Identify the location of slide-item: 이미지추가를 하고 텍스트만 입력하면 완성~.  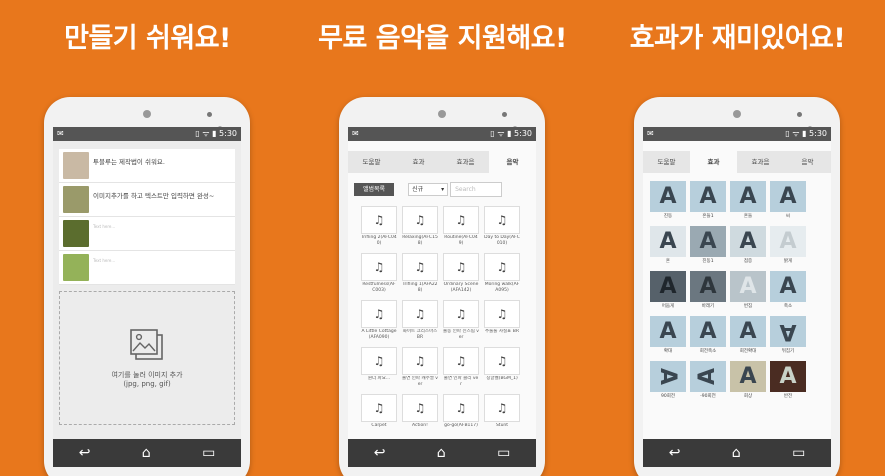
(147, 200).